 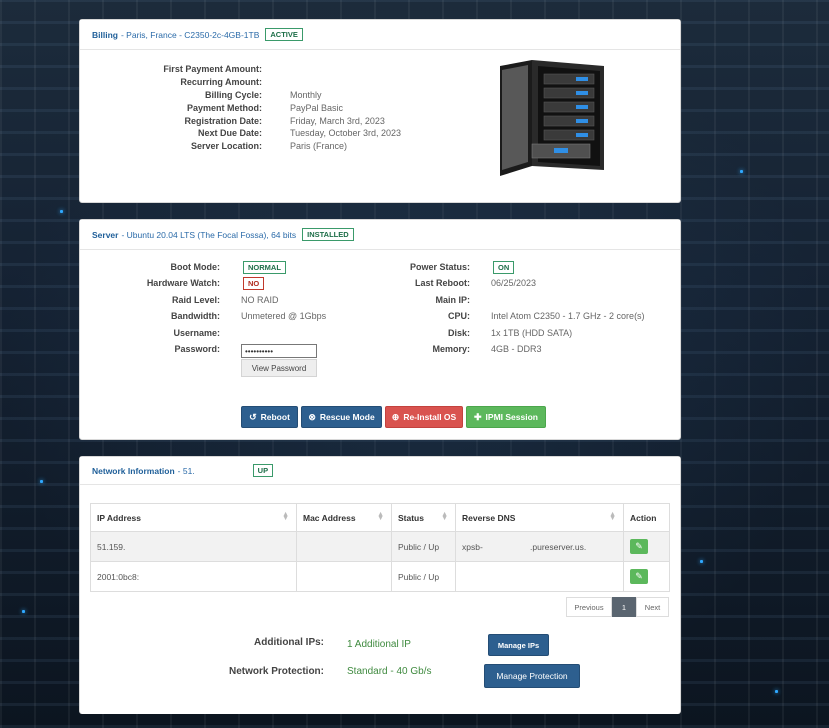 What do you see at coordinates (624, 607) in the screenshot?
I see `pagination-page: 1` at bounding box center [624, 607].